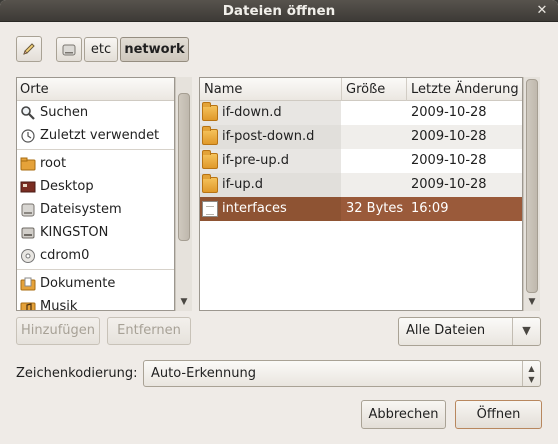 Image resolution: width=558 pixels, height=444 pixels. Describe the element at coordinates (464, 89) in the screenshot. I see `column-modified: Letzte Änderung` at that location.